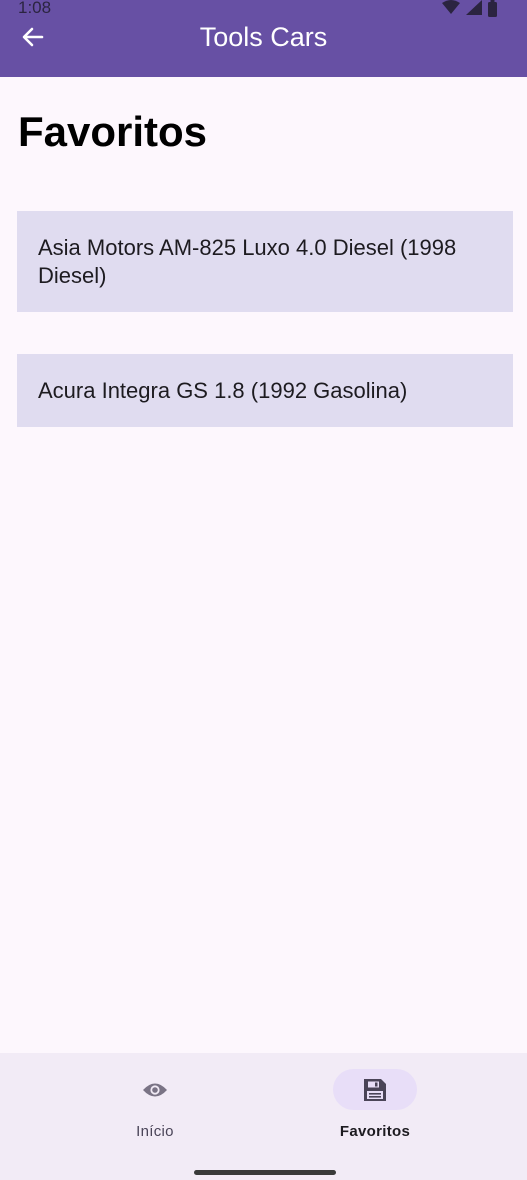 Image resolution: width=527 pixels, height=1180 pixels. Describe the element at coordinates (492, 8) in the screenshot. I see `battery-icon` at that location.